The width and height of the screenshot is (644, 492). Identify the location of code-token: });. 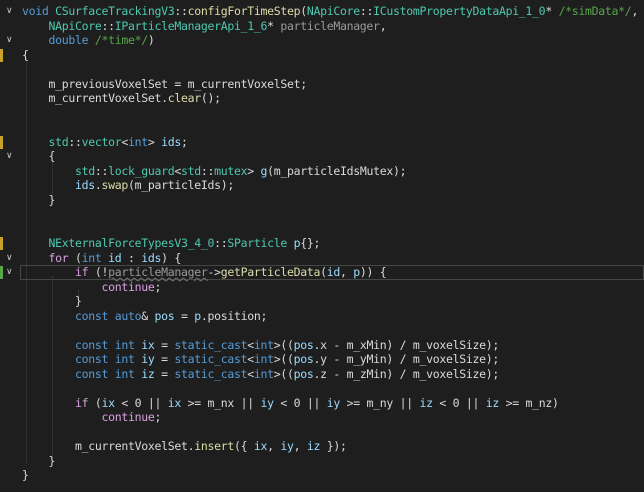
(333, 446).